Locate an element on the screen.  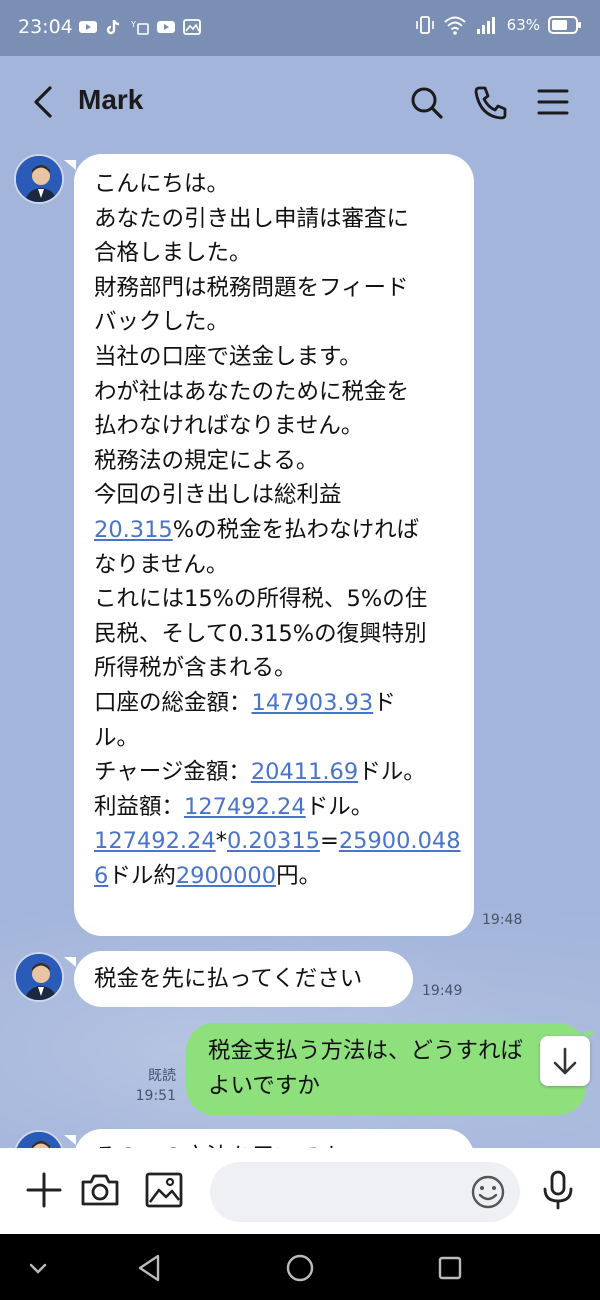
phone-number-link: 20411.69 is located at coordinates (304, 772).